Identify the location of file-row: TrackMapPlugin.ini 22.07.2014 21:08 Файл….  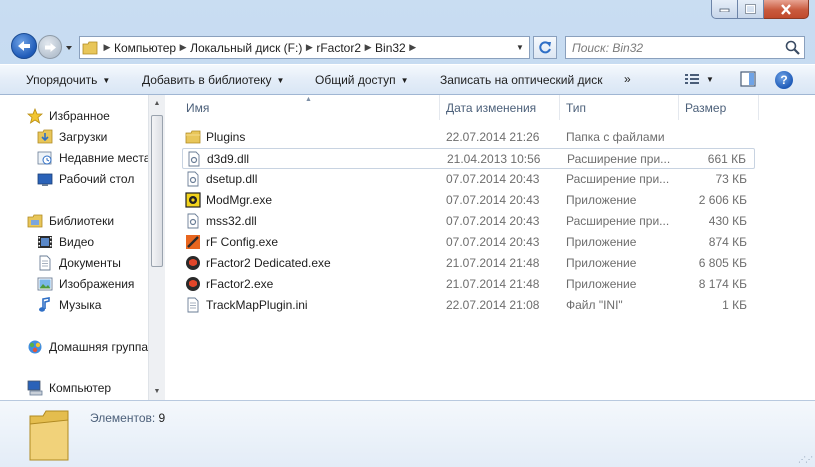
(468, 305).